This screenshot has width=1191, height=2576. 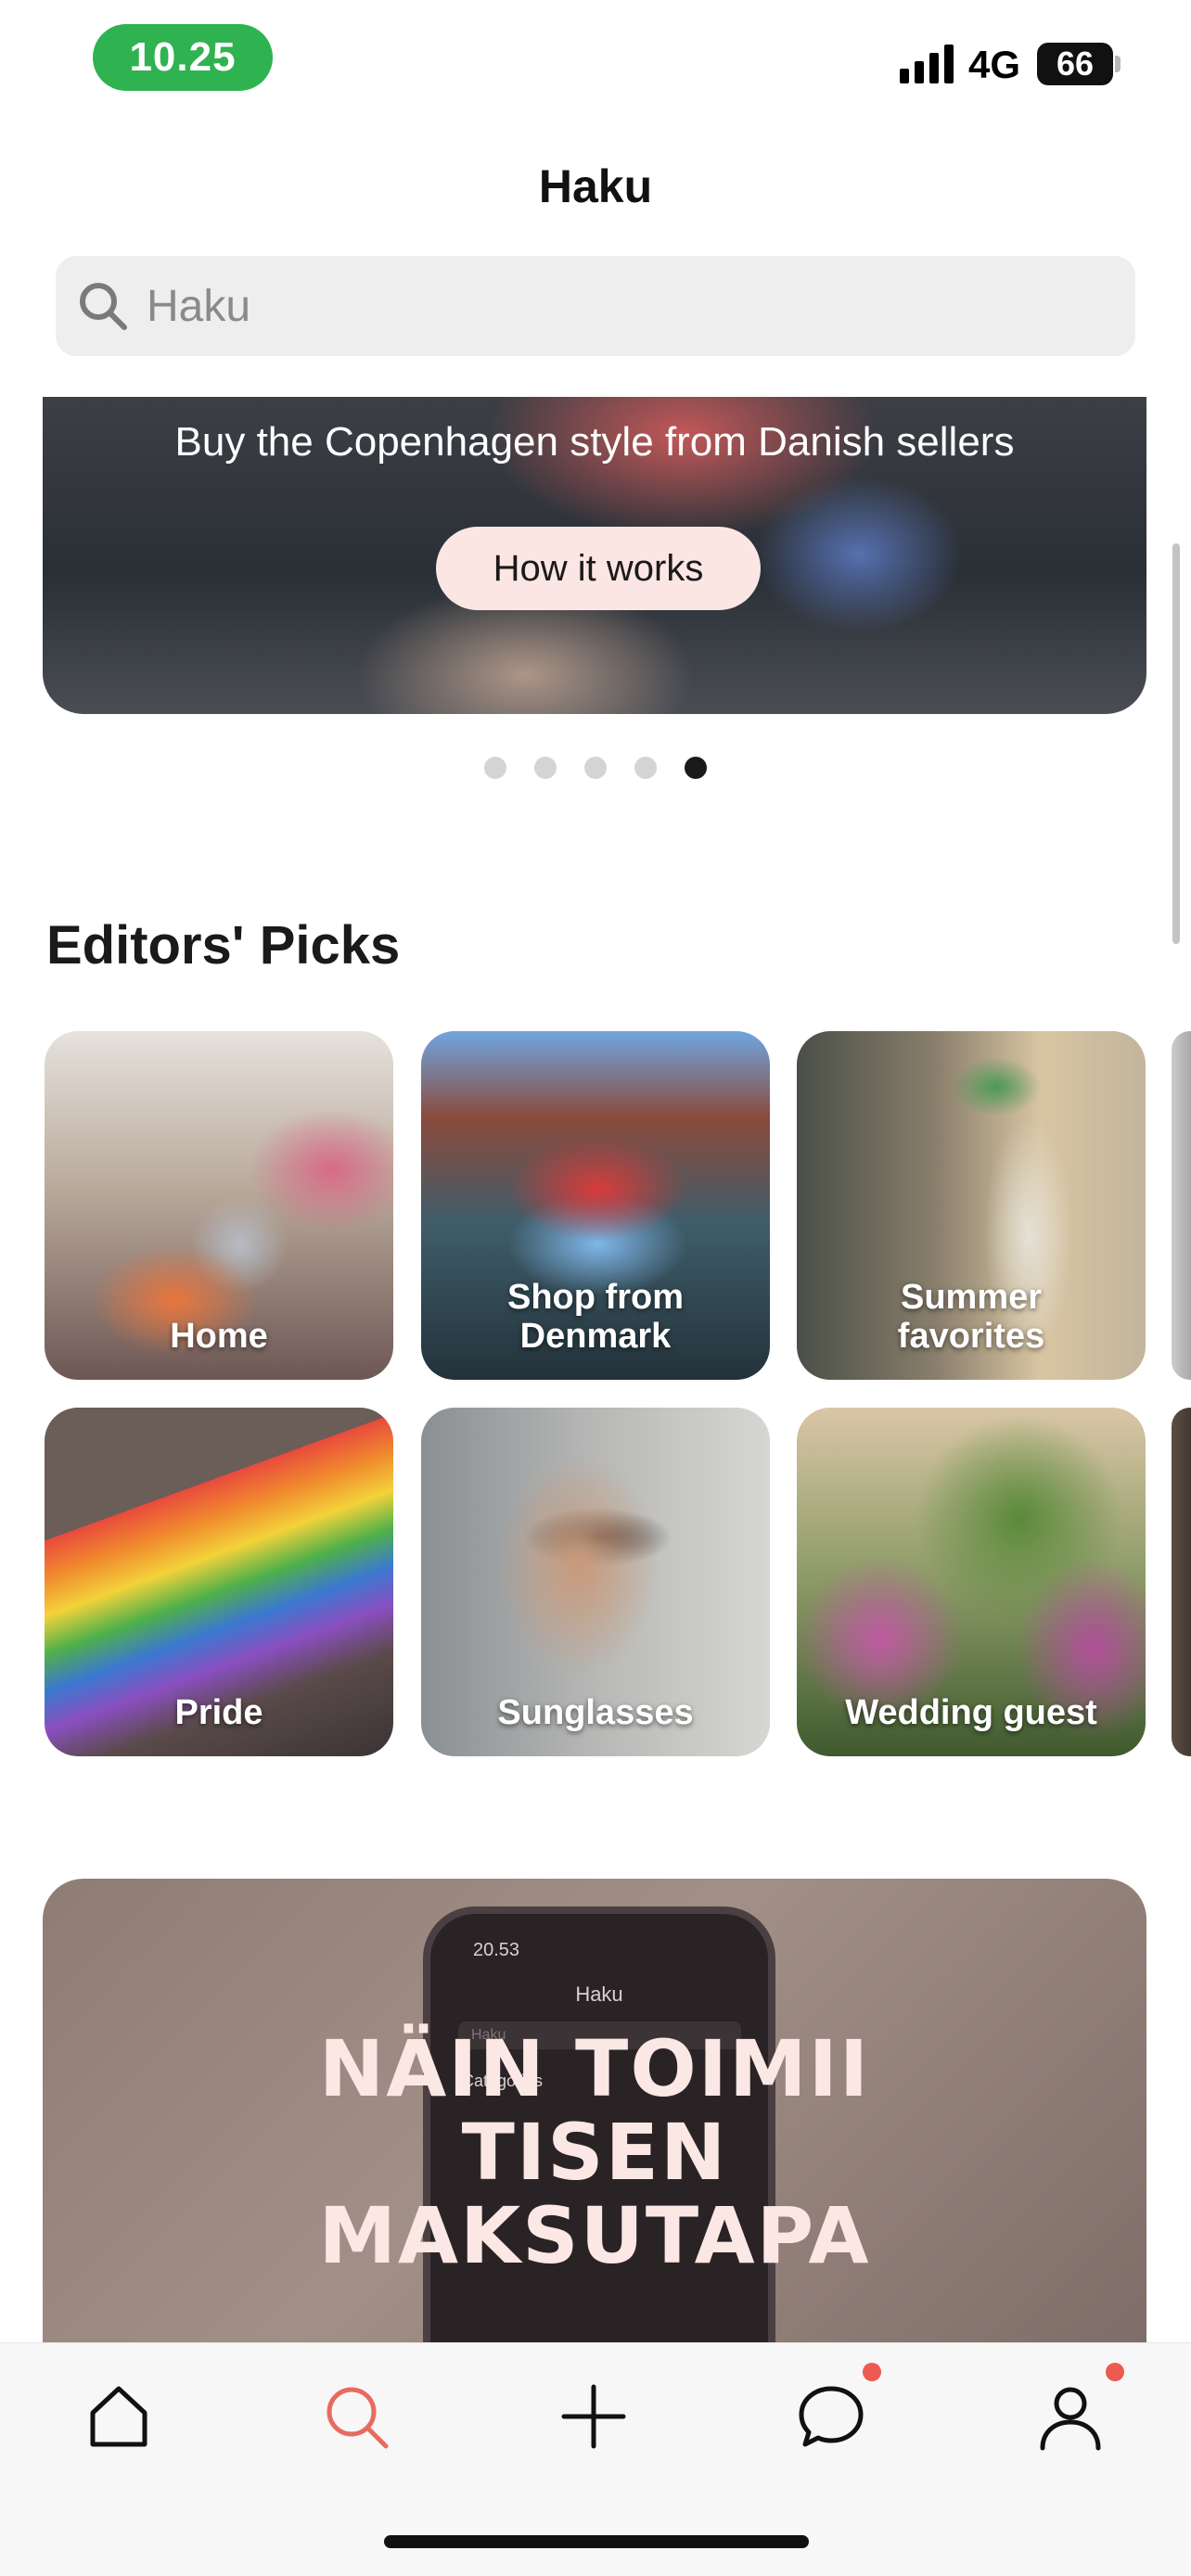 I want to click on phone-title: Haku, so click(x=599, y=1994).